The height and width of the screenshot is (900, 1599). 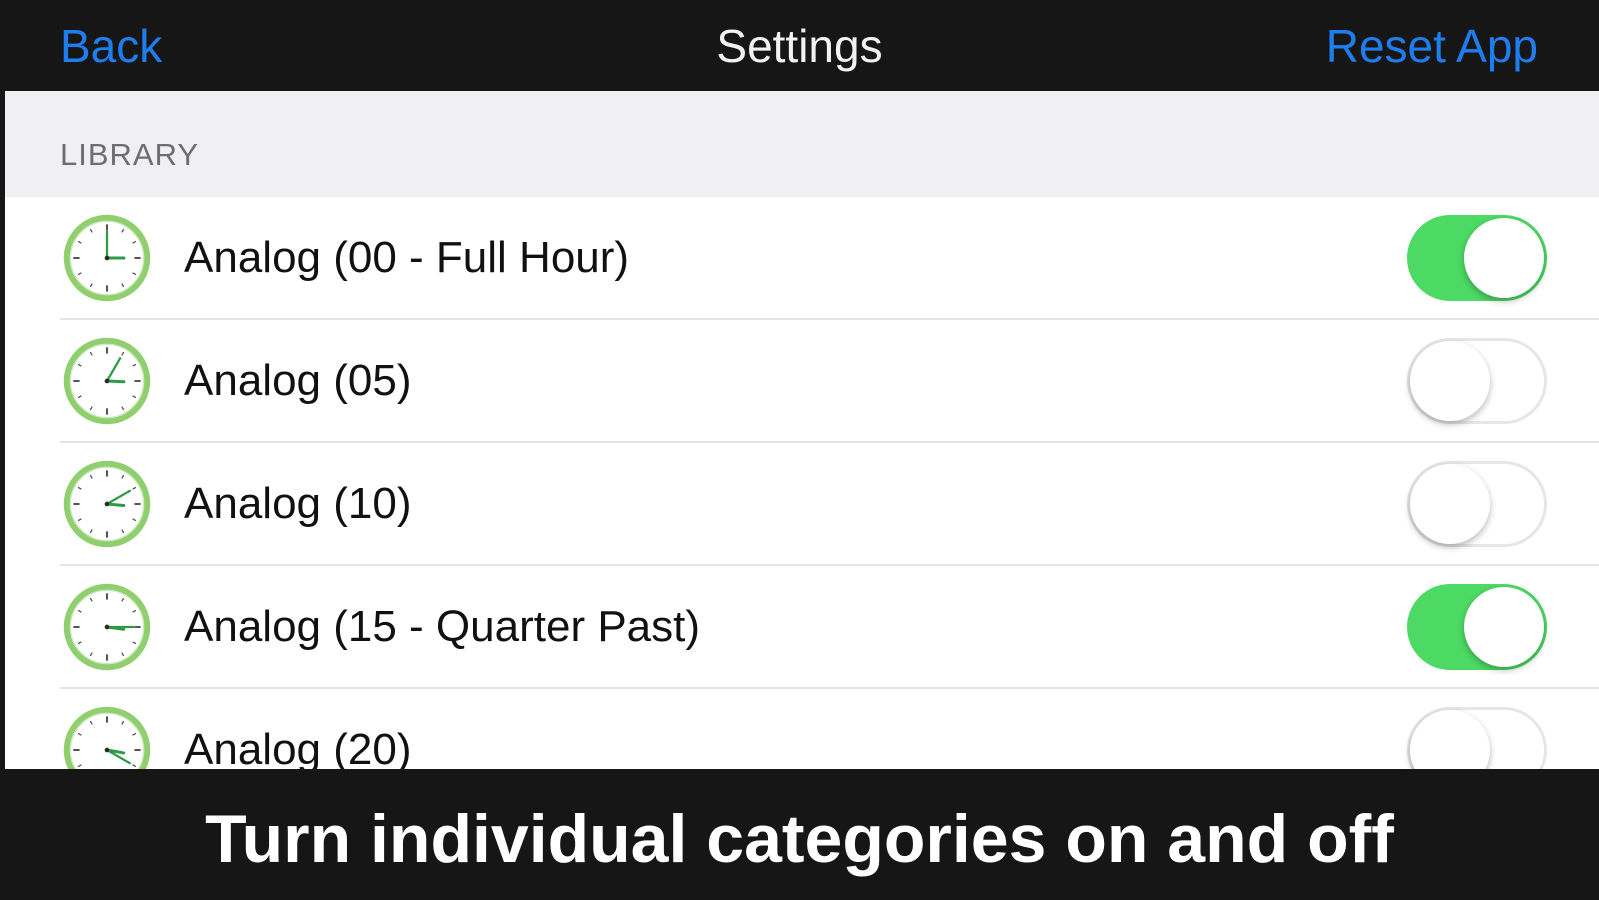 I want to click on category-label: Analog (10), so click(x=298, y=503).